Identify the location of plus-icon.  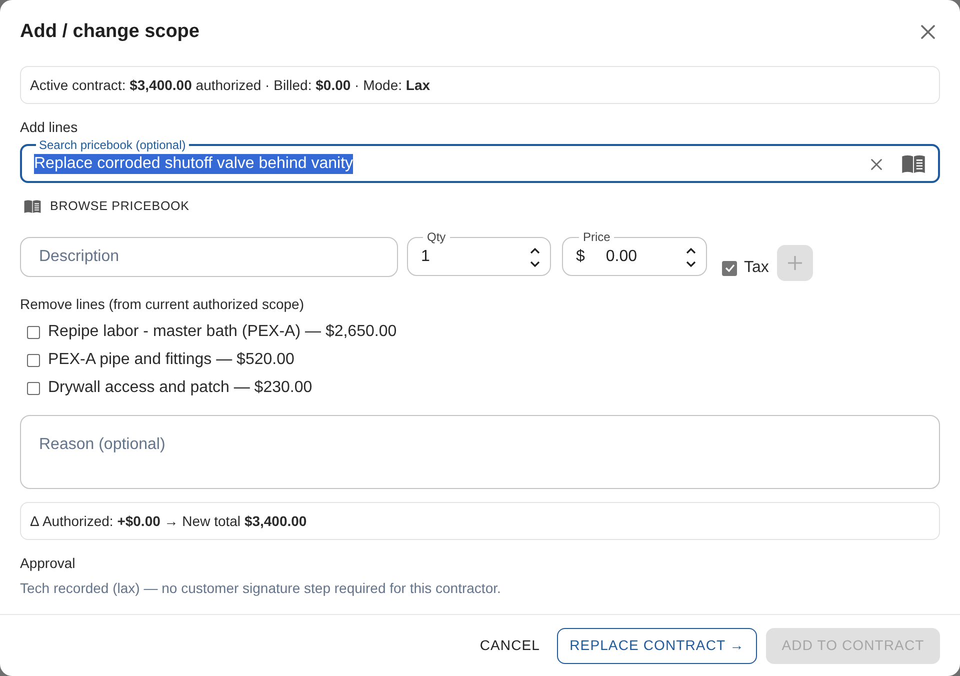
(795, 263).